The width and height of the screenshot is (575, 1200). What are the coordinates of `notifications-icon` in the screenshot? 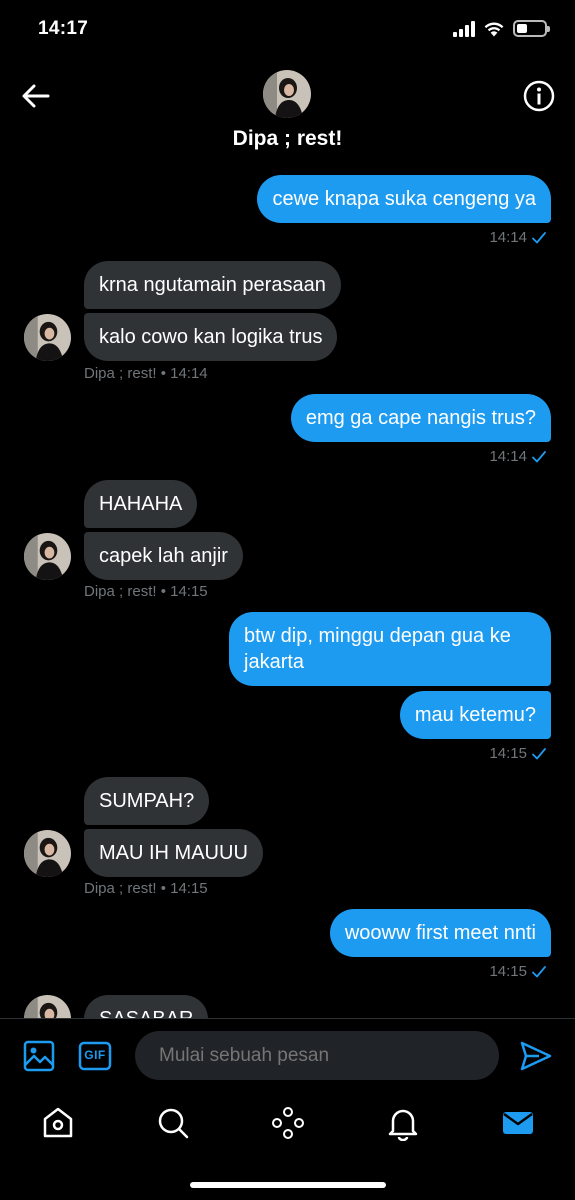 It's located at (403, 1125).